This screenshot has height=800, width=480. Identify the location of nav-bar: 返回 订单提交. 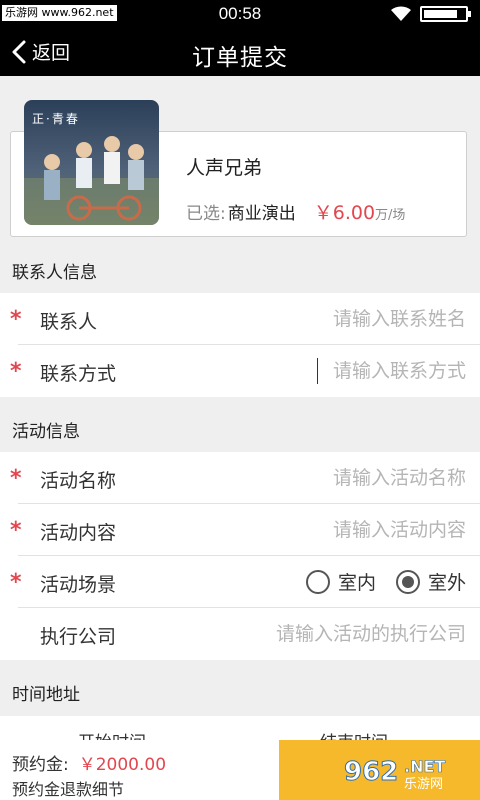
(240, 52).